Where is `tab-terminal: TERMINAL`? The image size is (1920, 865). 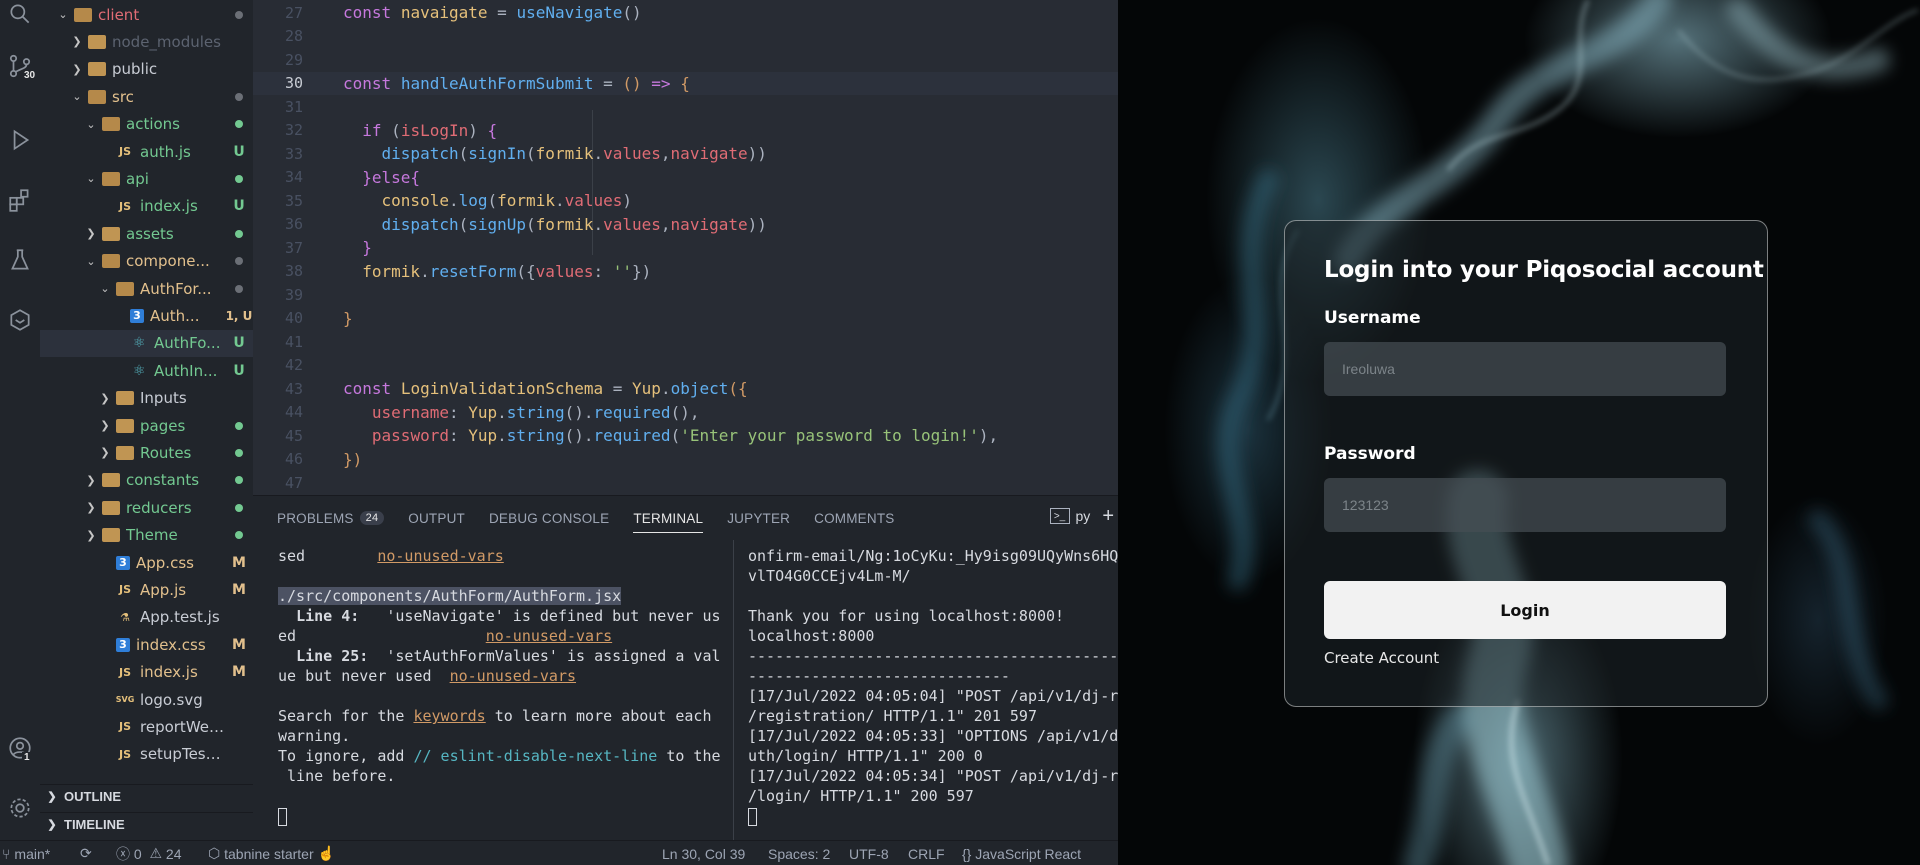
tab-terminal: TERMINAL is located at coordinates (668, 518).